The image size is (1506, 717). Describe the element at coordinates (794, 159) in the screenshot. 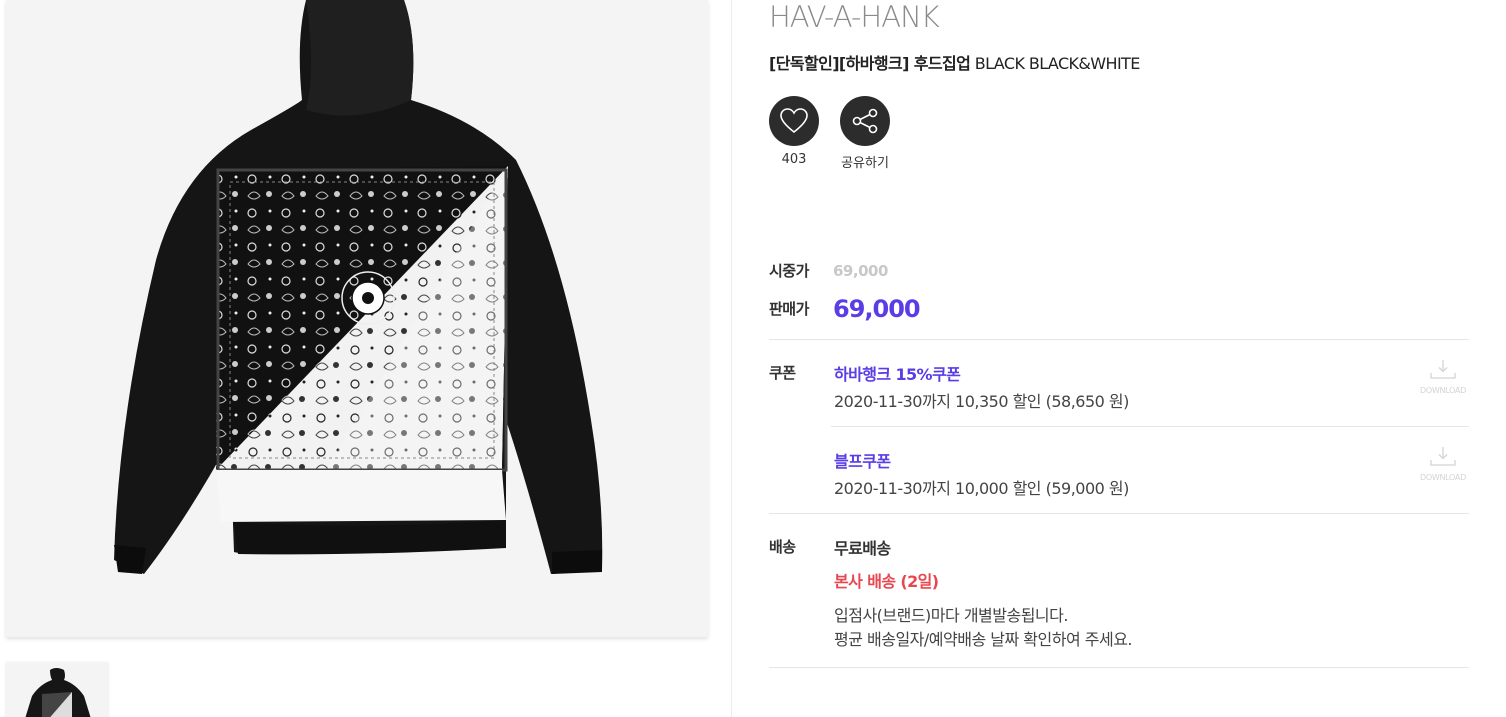

I see `like-count: 403` at that location.